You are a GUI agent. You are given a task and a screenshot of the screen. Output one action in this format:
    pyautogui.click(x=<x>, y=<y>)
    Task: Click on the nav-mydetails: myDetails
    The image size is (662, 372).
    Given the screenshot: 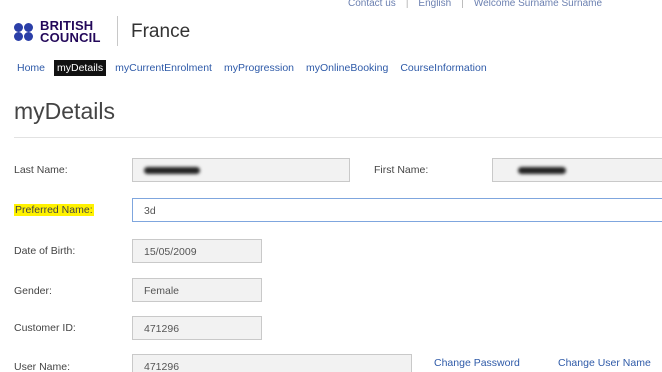 What is the action you would take?
    pyautogui.click(x=80, y=68)
    